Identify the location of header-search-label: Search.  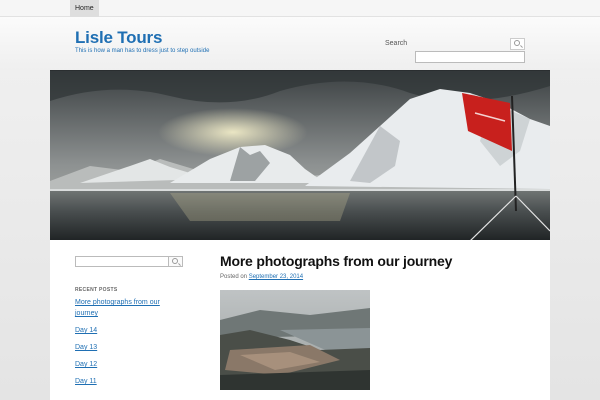
(396, 43).